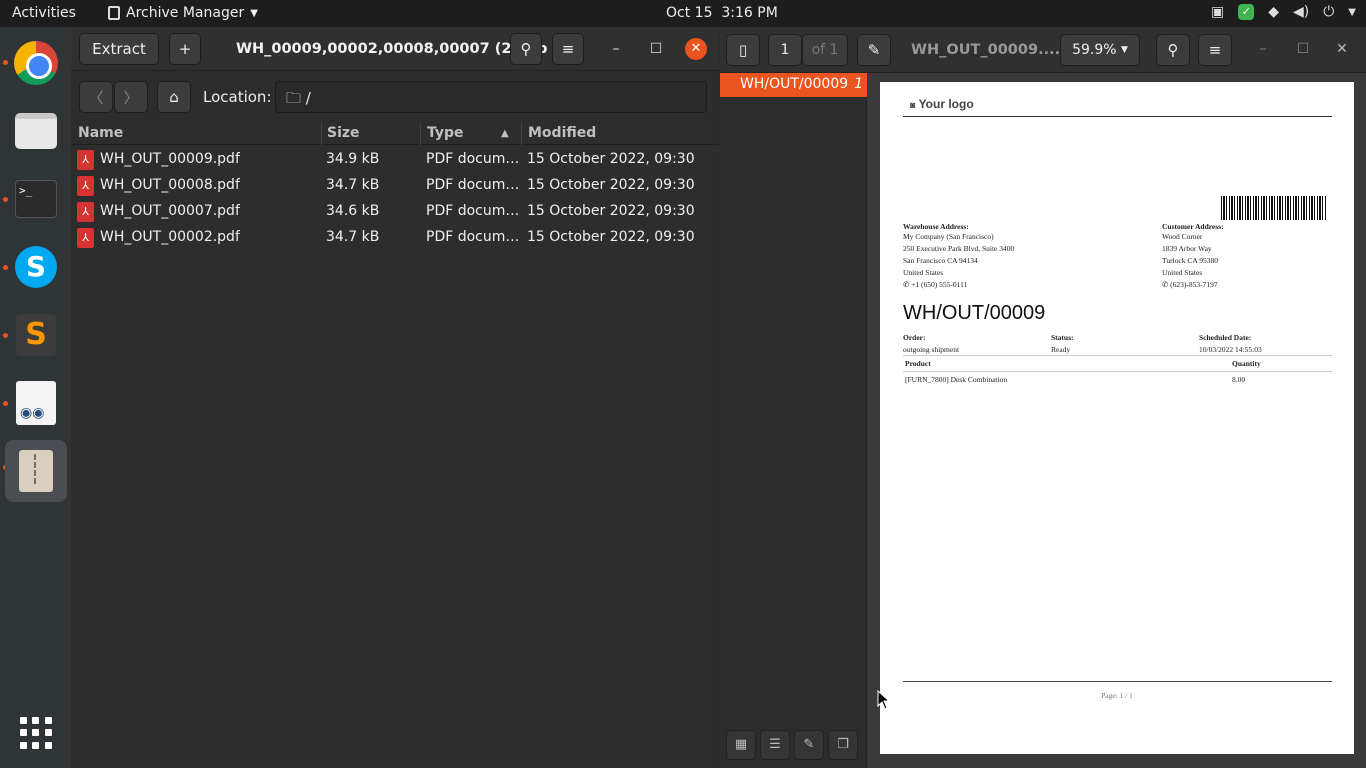 Image resolution: width=1366 pixels, height=768 pixels. What do you see at coordinates (1100, 50) in the screenshot?
I see `zoom-select: 59.9% ▼` at bounding box center [1100, 50].